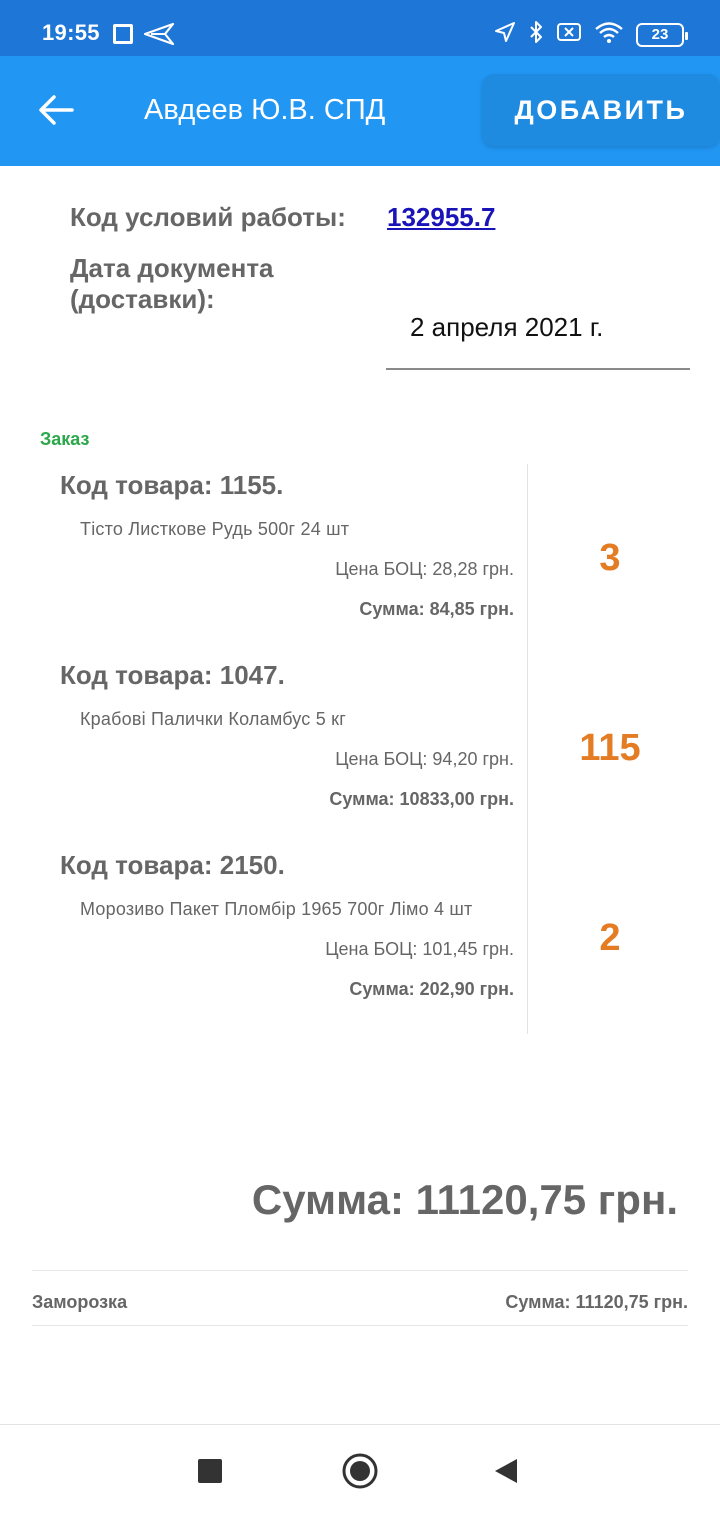 This screenshot has width=720, height=1520. What do you see at coordinates (431, 989) in the screenshot?
I see `item-sum: Сумма: 202,90 грн.` at bounding box center [431, 989].